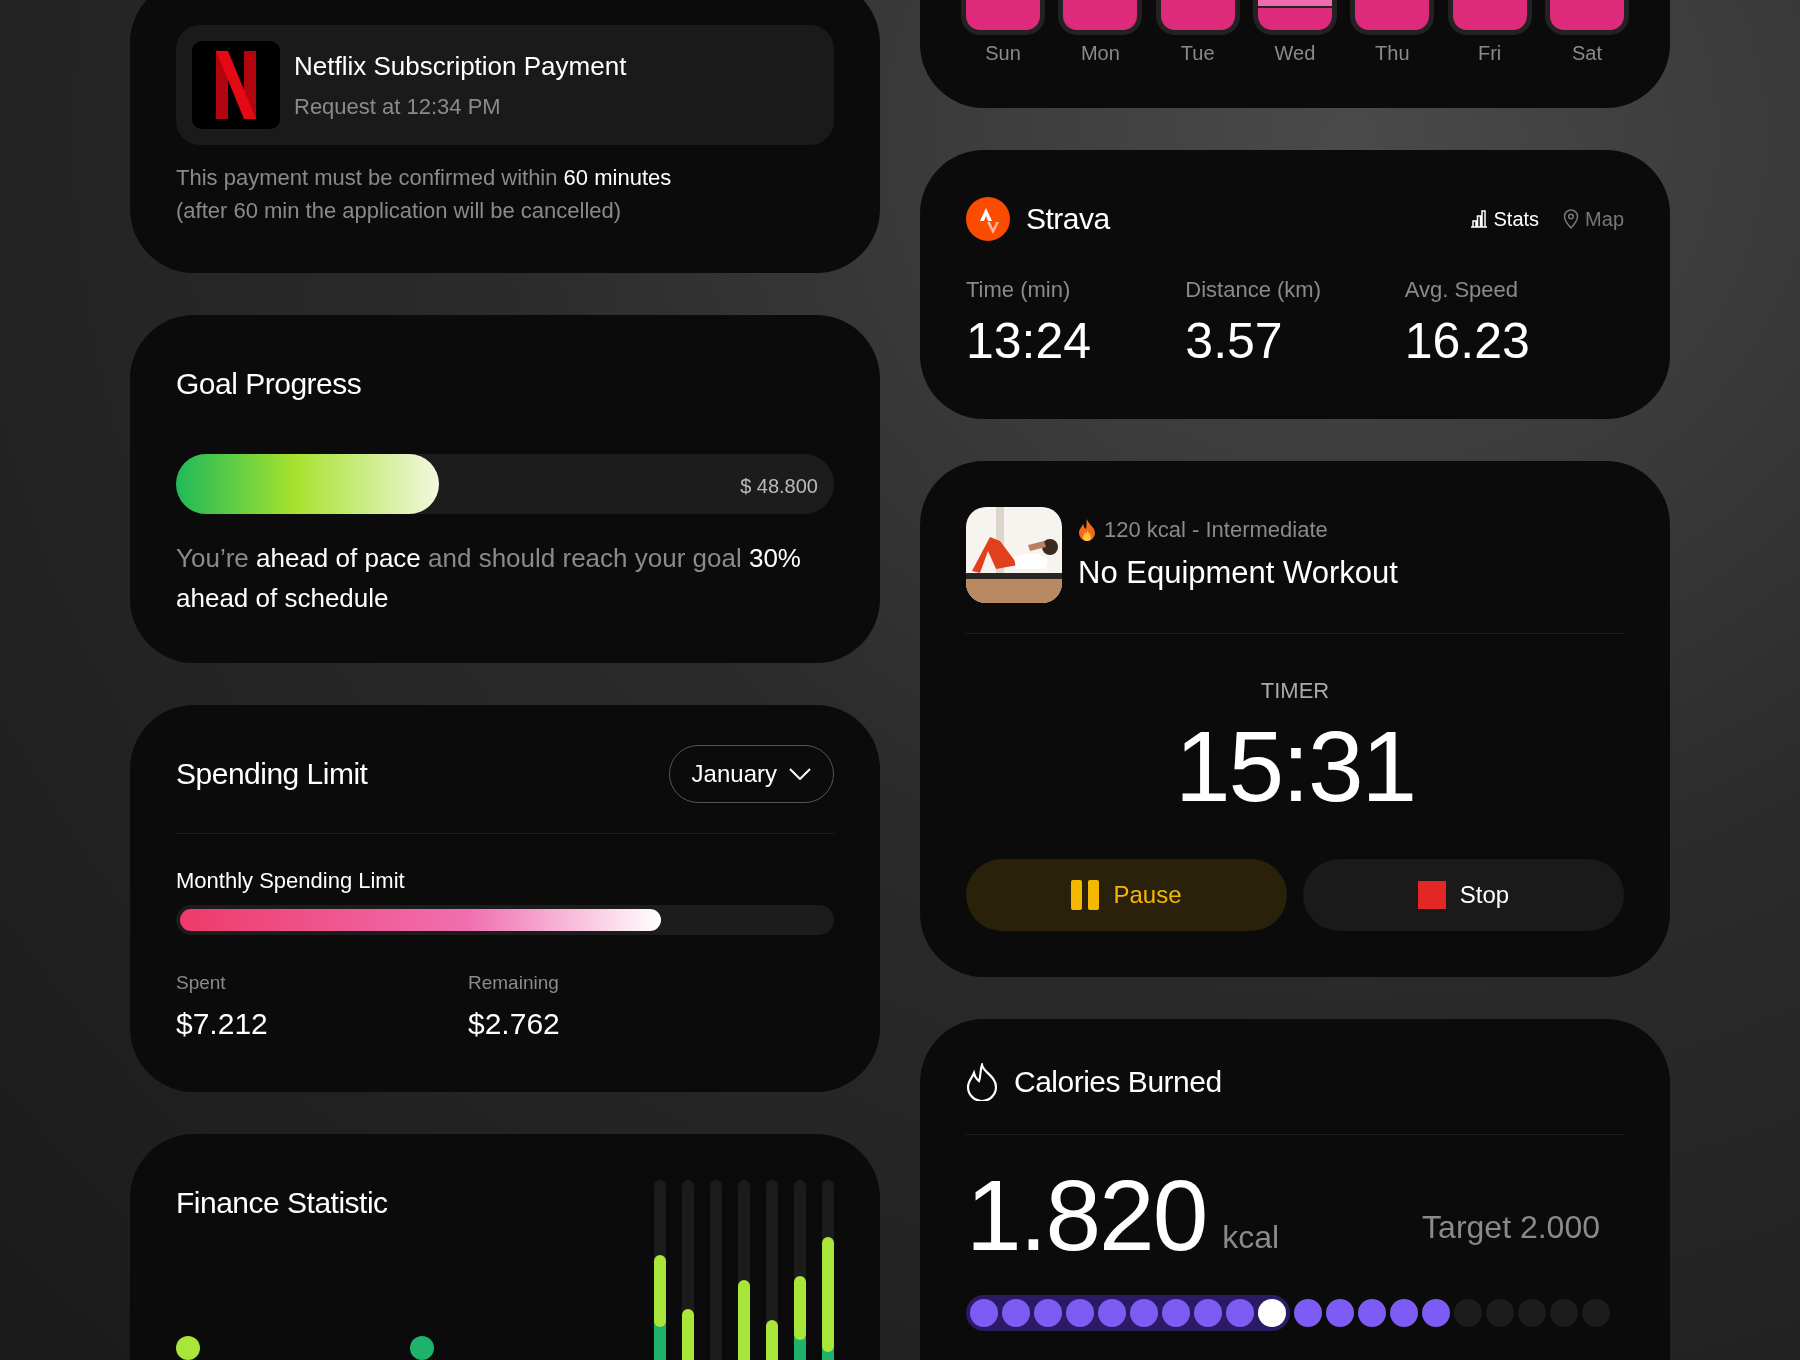  Describe the element at coordinates (514, 982) in the screenshot. I see `stat-label: Remaining` at that location.